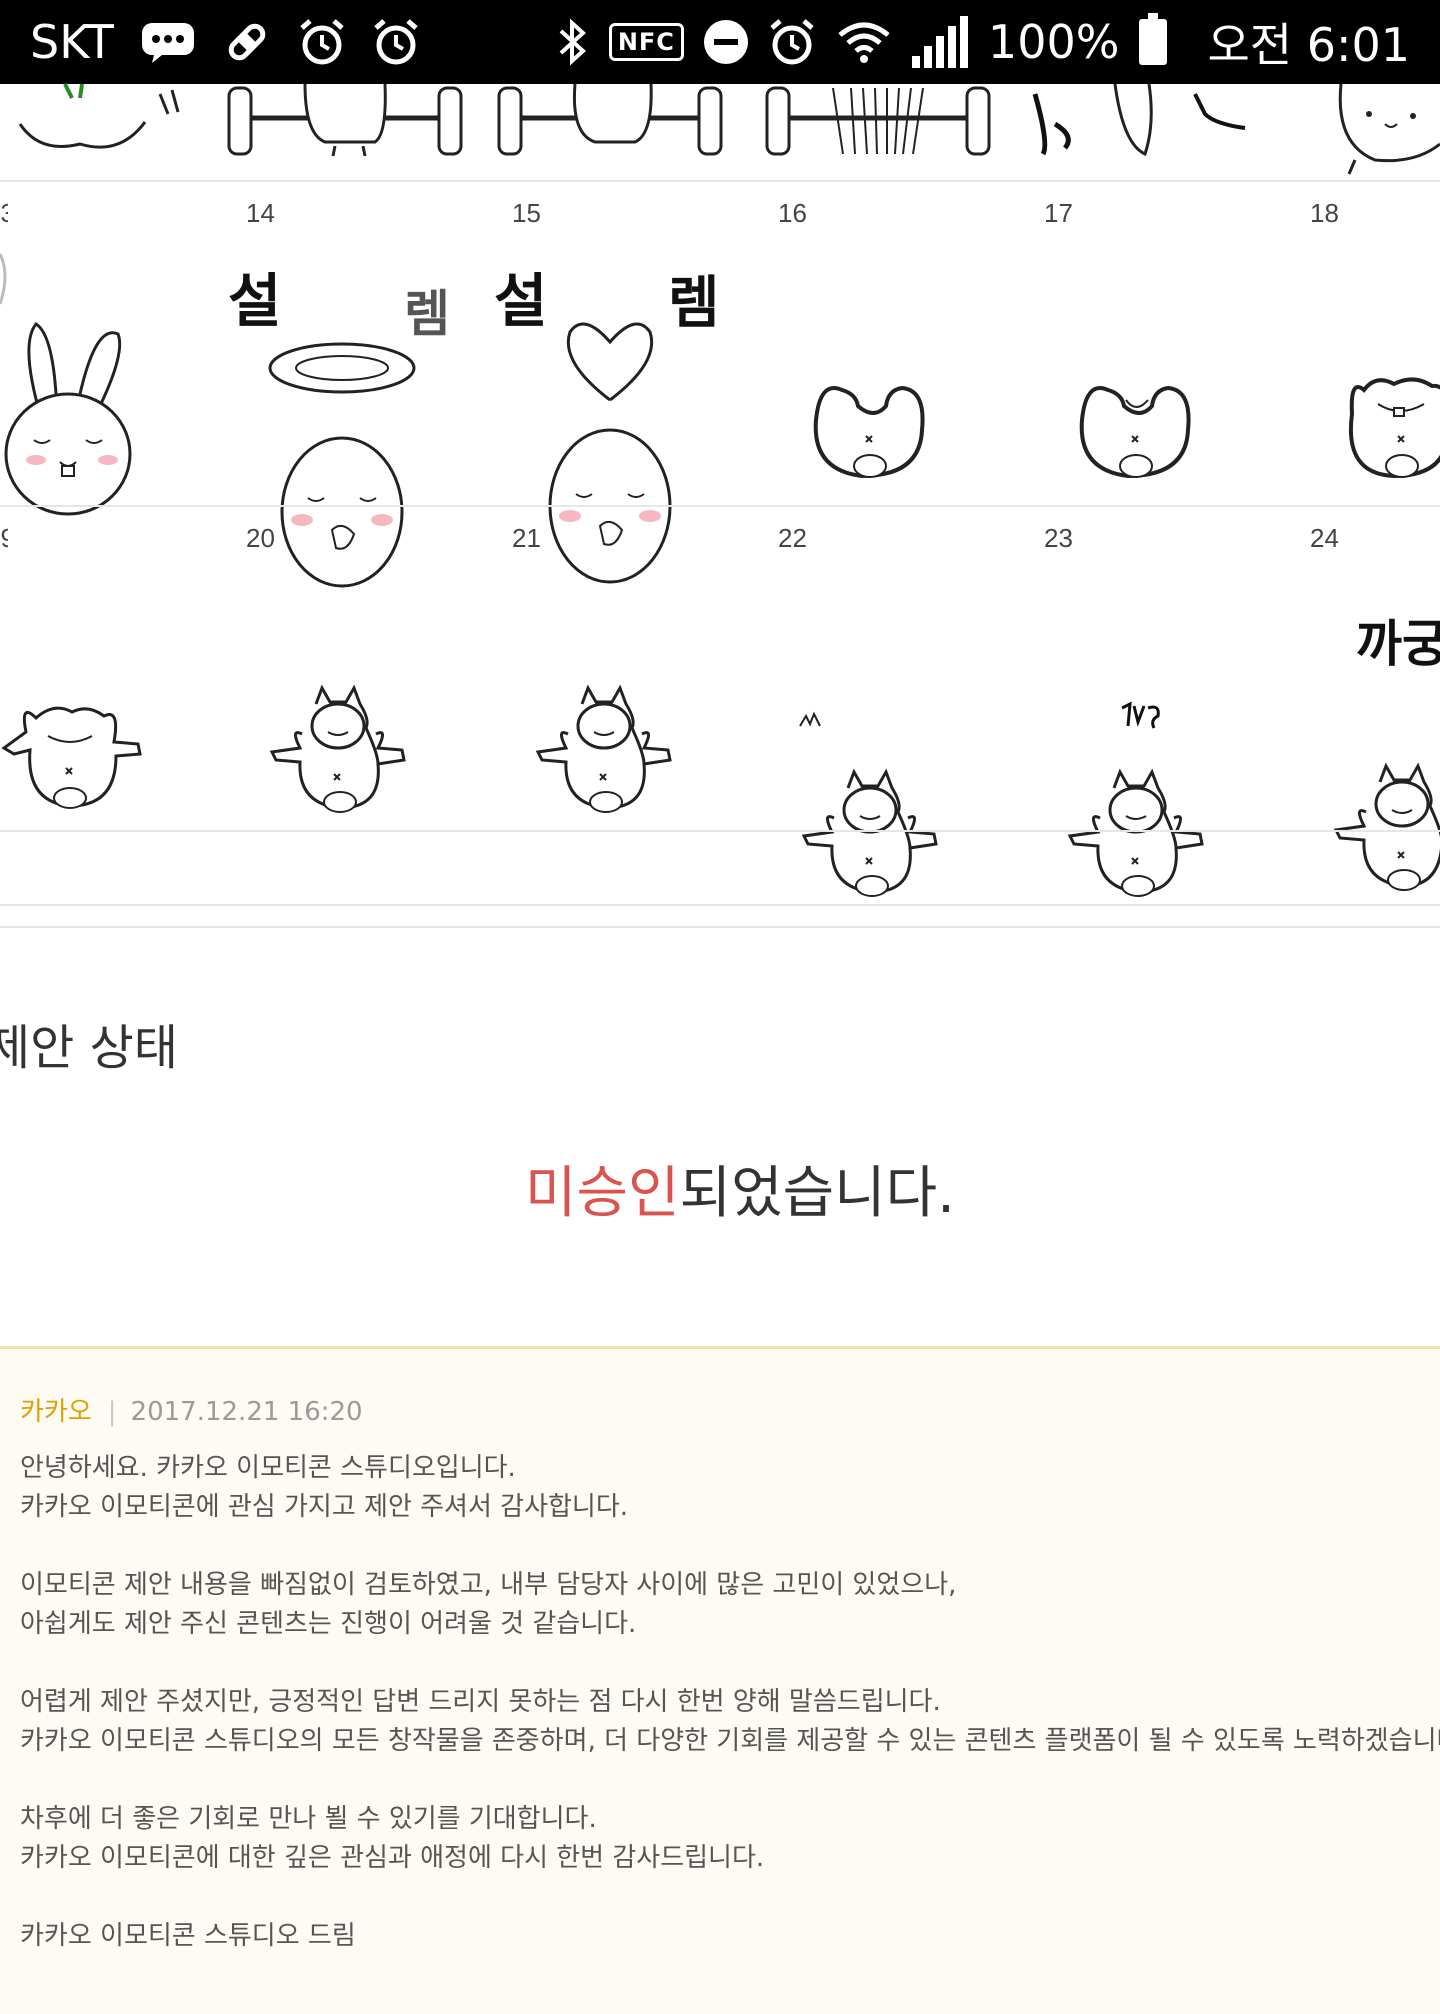 The image size is (1440, 2014). Describe the element at coordinates (602, 1193) in the screenshot. I see `status-result: 미승인` at that location.